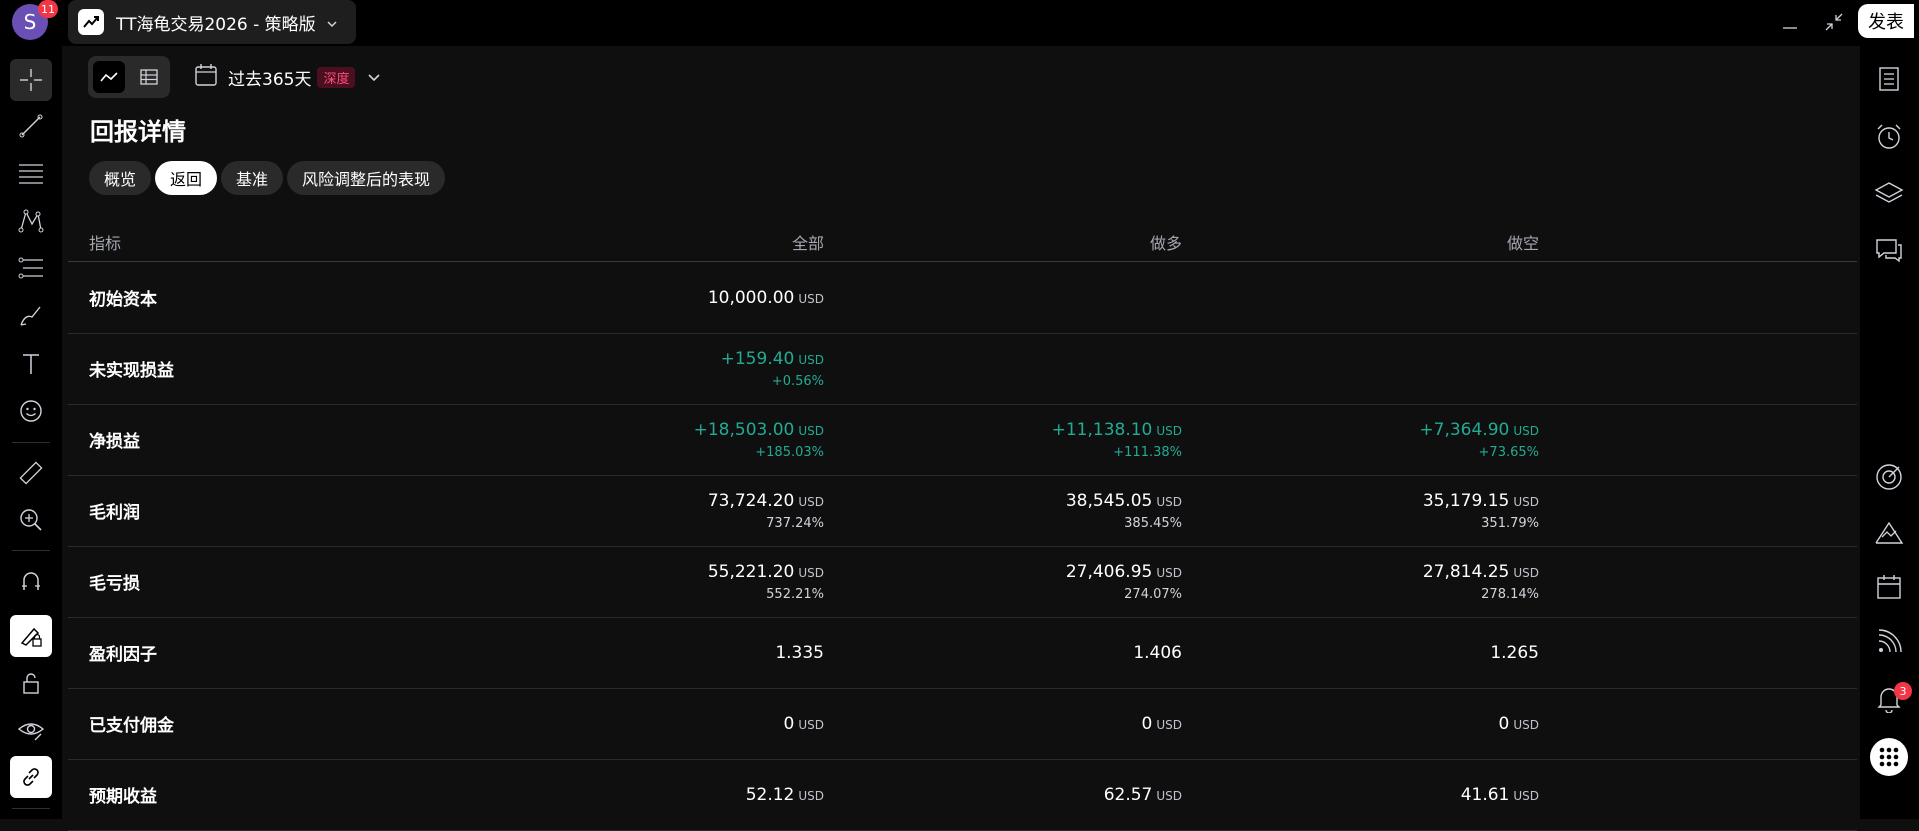 The height and width of the screenshot is (831, 1919). Describe the element at coordinates (1889, 757) in the screenshot. I see `apps-grid-icon` at that location.